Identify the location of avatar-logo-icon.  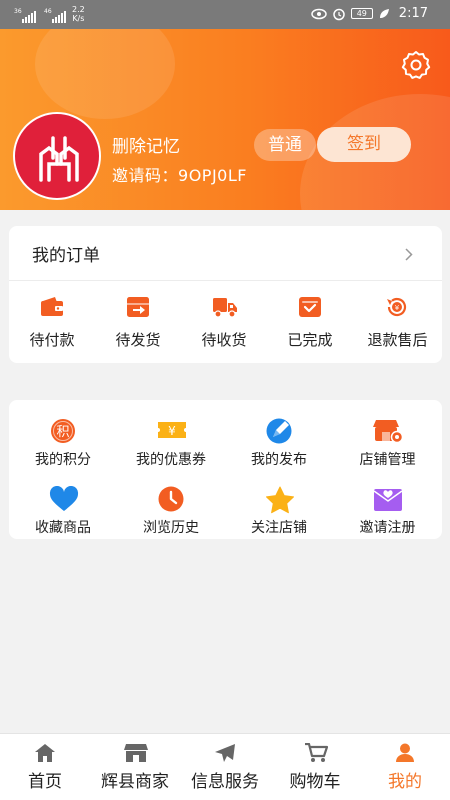
(59, 159).